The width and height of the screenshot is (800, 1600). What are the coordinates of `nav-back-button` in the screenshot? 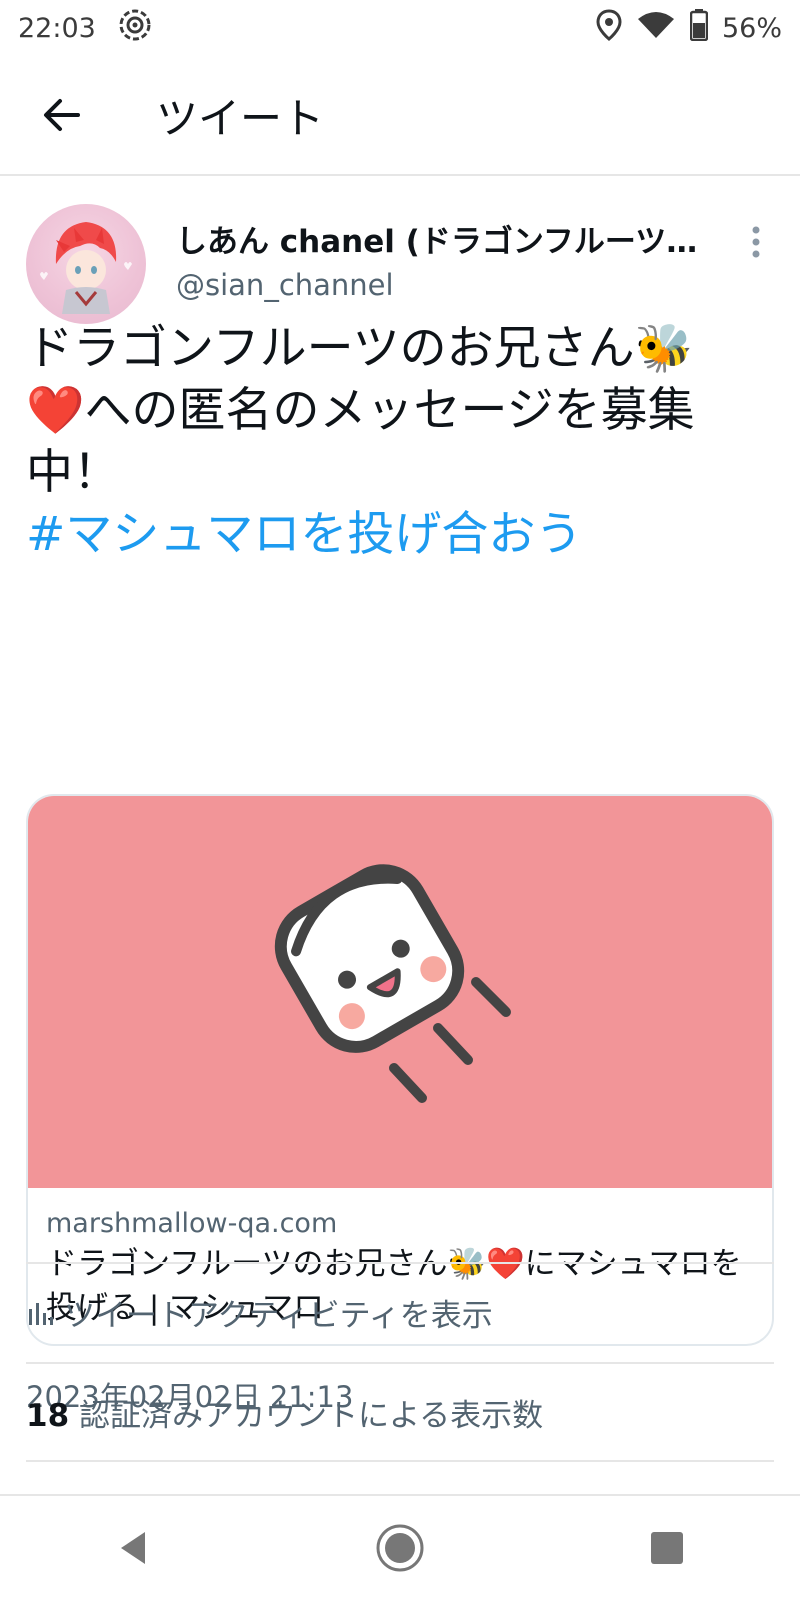 It's located at (133, 1548).